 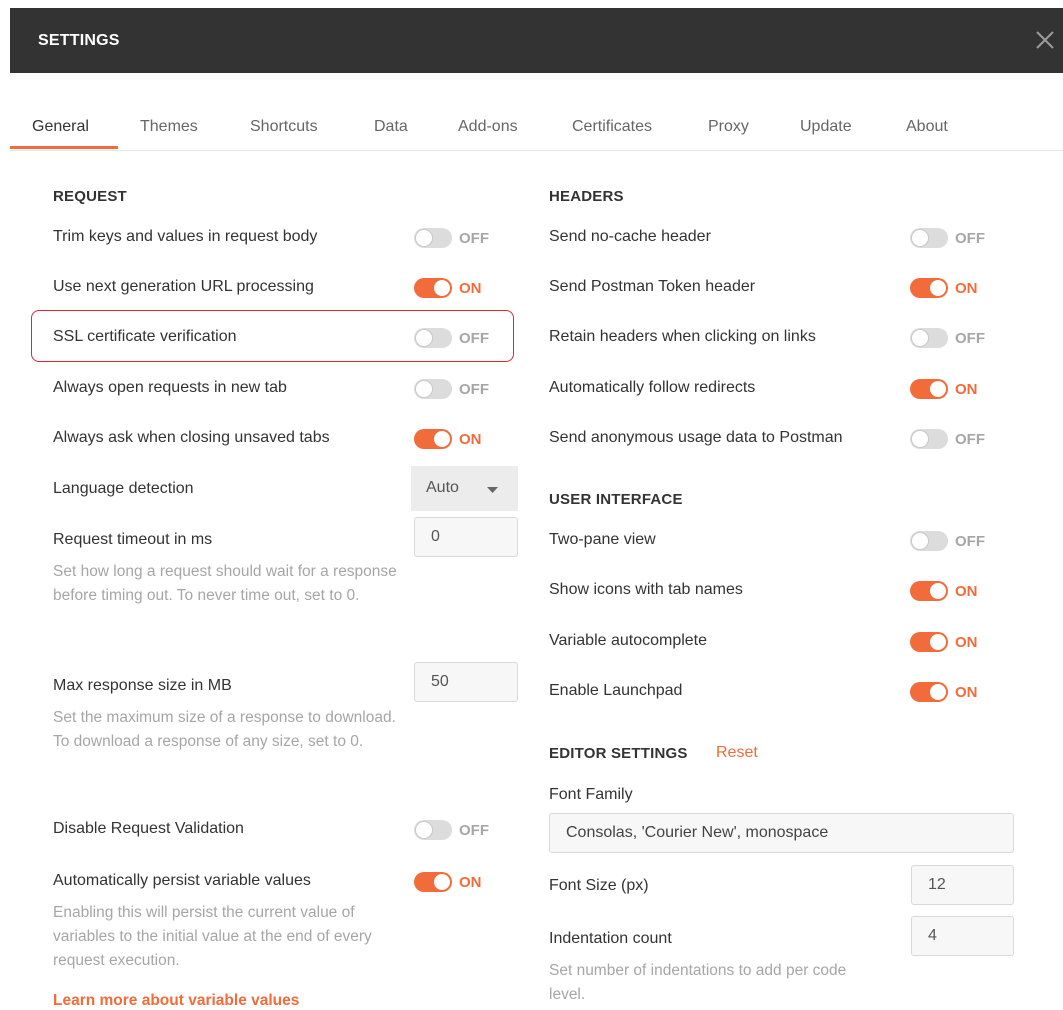 I want to click on editor-reset-link: Reset, so click(x=737, y=753).